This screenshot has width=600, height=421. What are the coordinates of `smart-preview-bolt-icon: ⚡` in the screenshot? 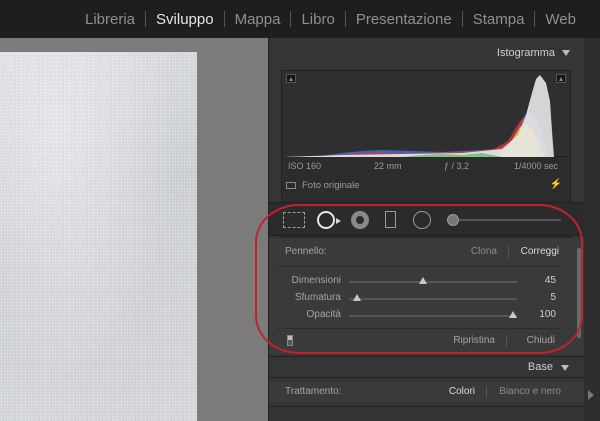 It's located at (556, 184).